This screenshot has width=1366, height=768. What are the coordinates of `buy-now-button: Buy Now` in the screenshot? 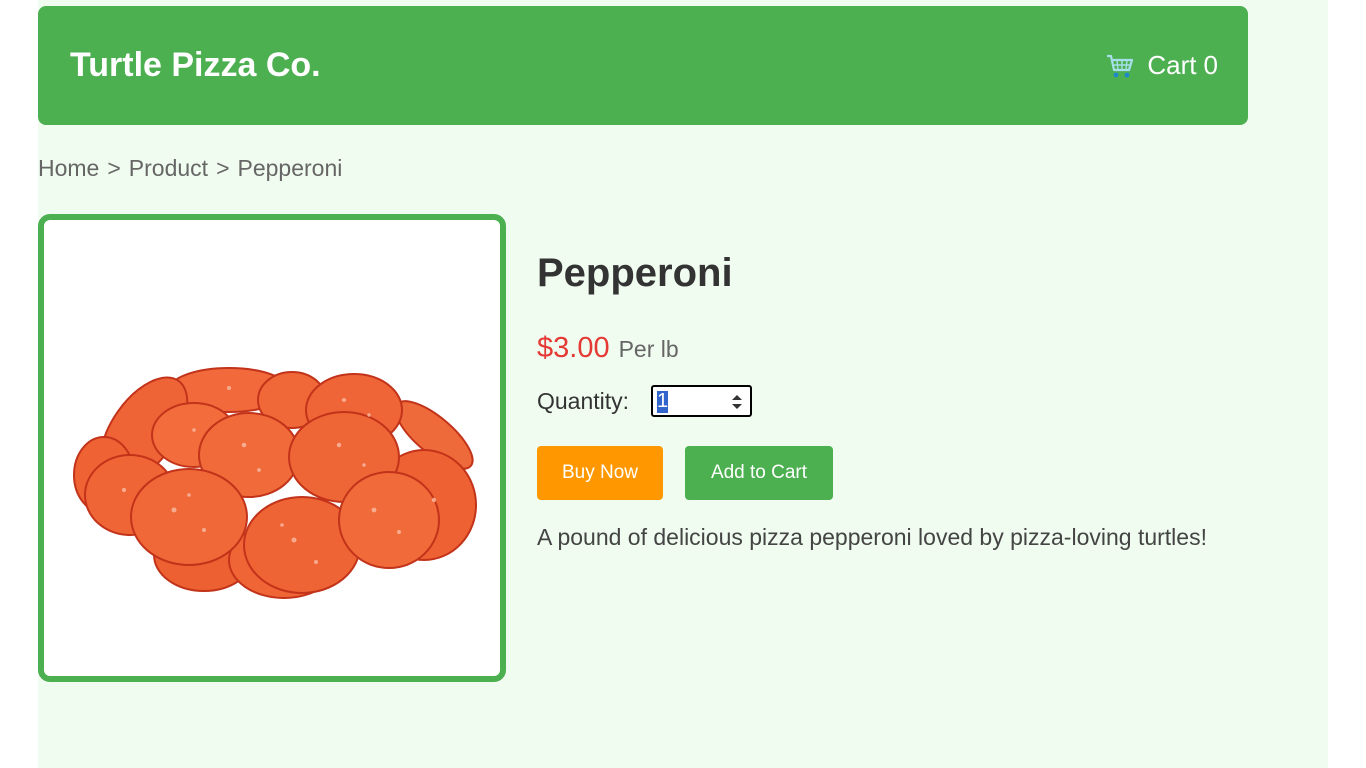 It's located at (600, 473).